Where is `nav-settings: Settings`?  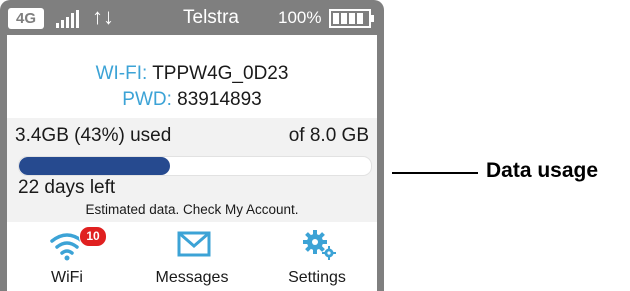
nav-settings: Settings is located at coordinates (317, 258).